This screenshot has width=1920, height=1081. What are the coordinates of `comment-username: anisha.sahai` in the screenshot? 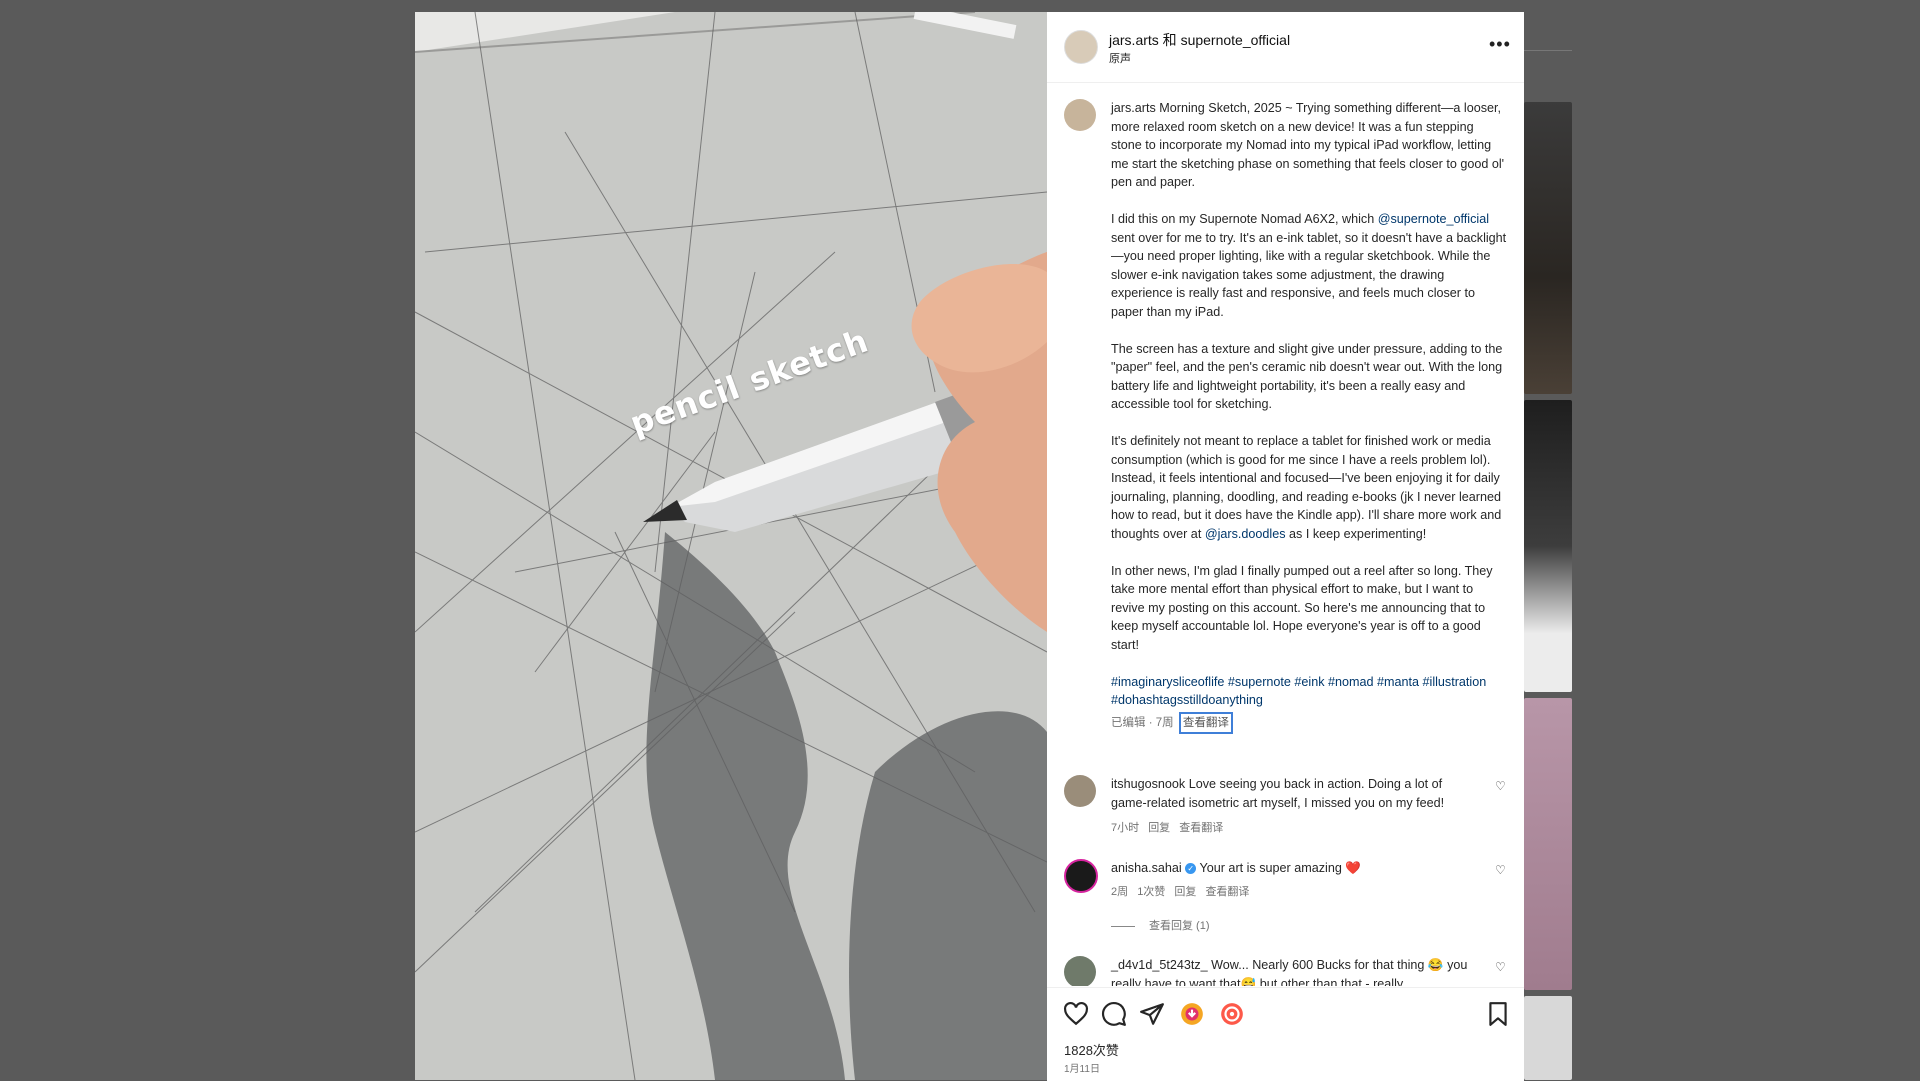 It's located at (1146, 868).